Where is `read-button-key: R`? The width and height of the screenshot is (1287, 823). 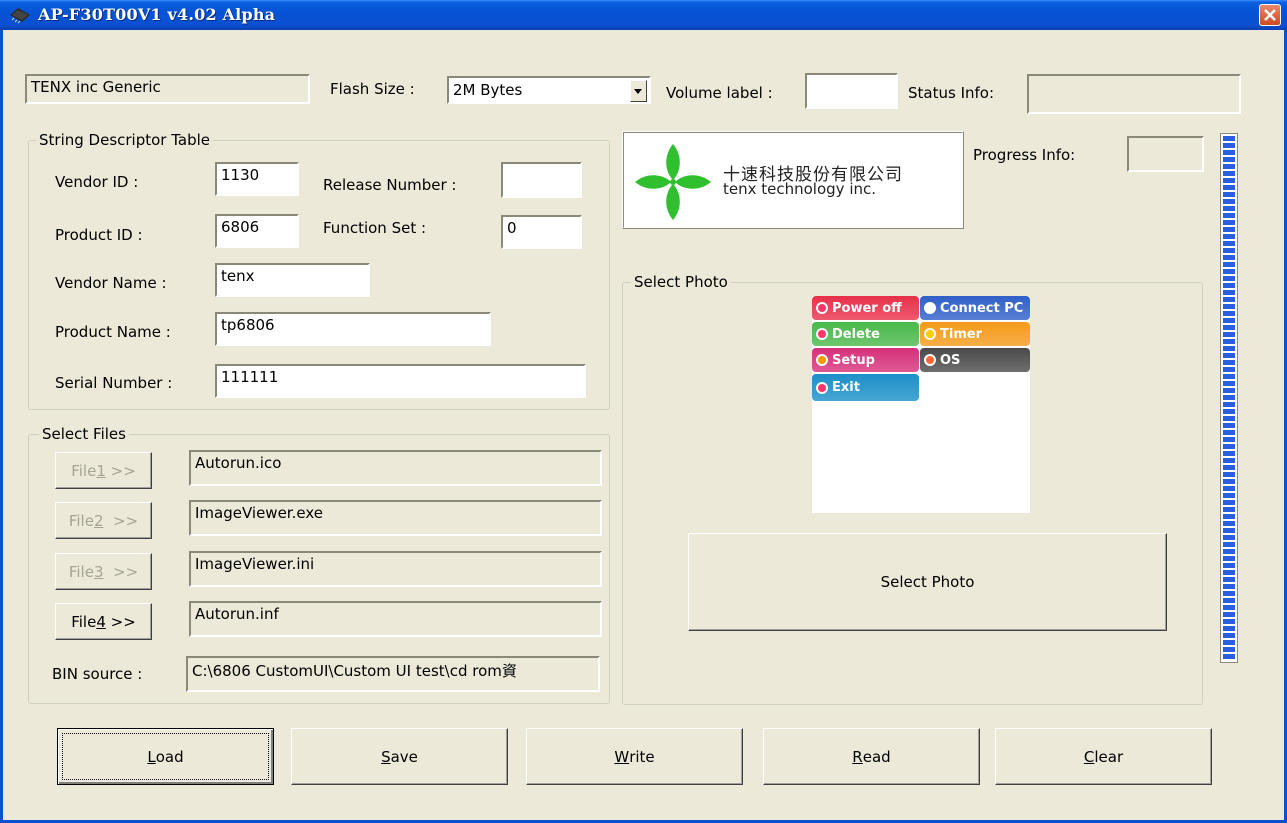 read-button-key: R is located at coordinates (857, 756).